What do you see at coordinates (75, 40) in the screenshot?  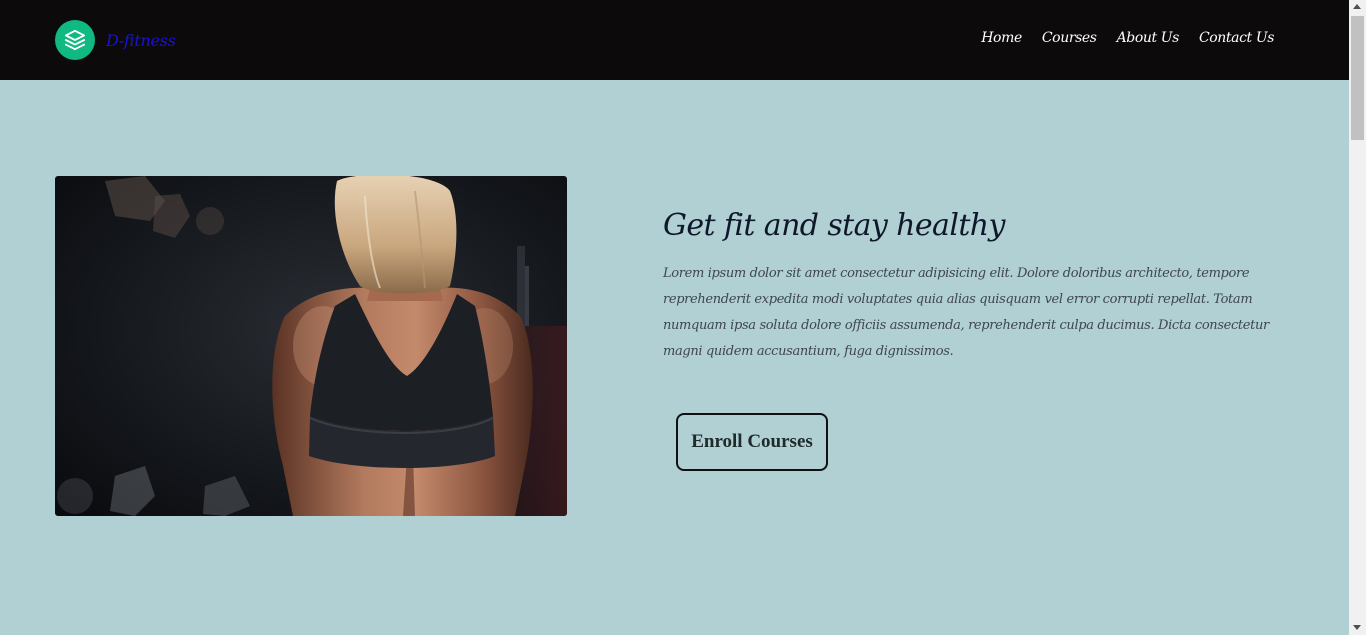 I see `layers-icon` at bounding box center [75, 40].